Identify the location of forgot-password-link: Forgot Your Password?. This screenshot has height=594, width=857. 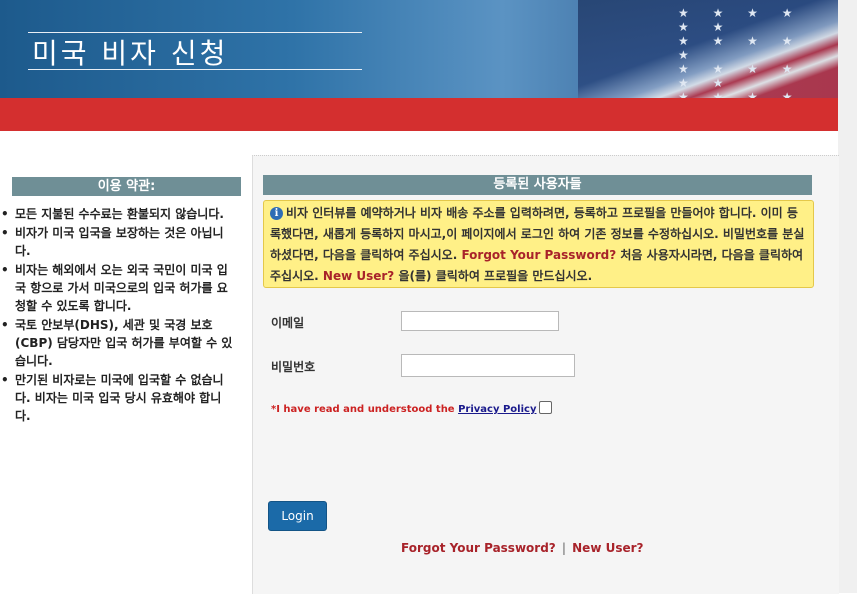
(478, 548).